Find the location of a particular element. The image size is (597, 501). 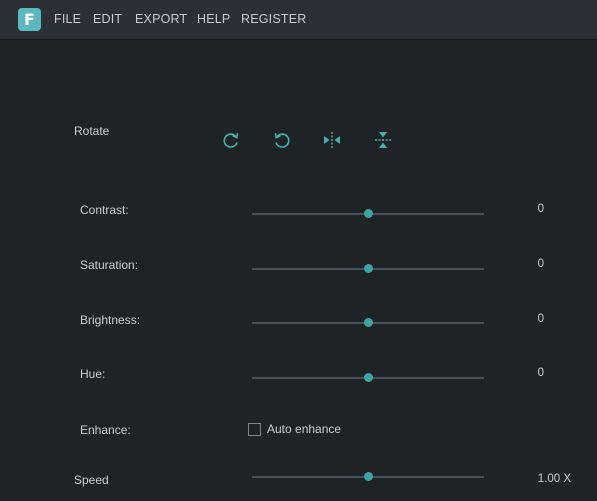

flip-vertical-button is located at coordinates (383, 140).